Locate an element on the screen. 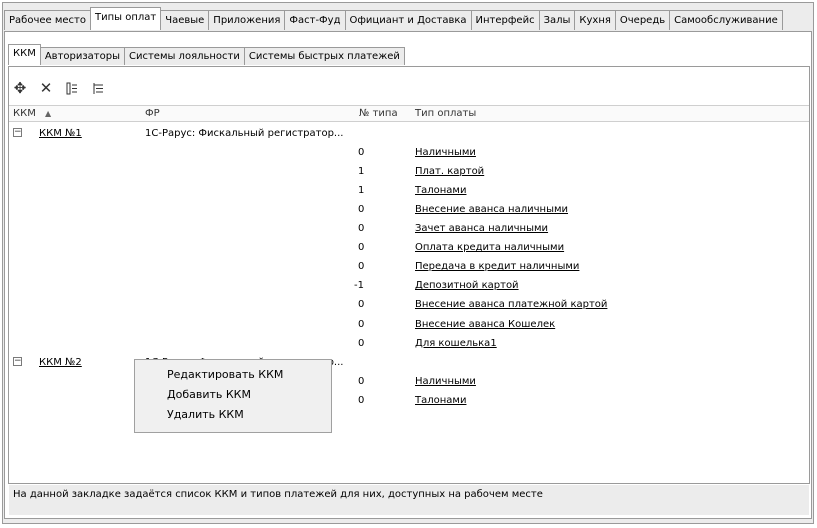 This screenshot has width=817, height=528. sort-asc-icon: ▲ is located at coordinates (48, 113).